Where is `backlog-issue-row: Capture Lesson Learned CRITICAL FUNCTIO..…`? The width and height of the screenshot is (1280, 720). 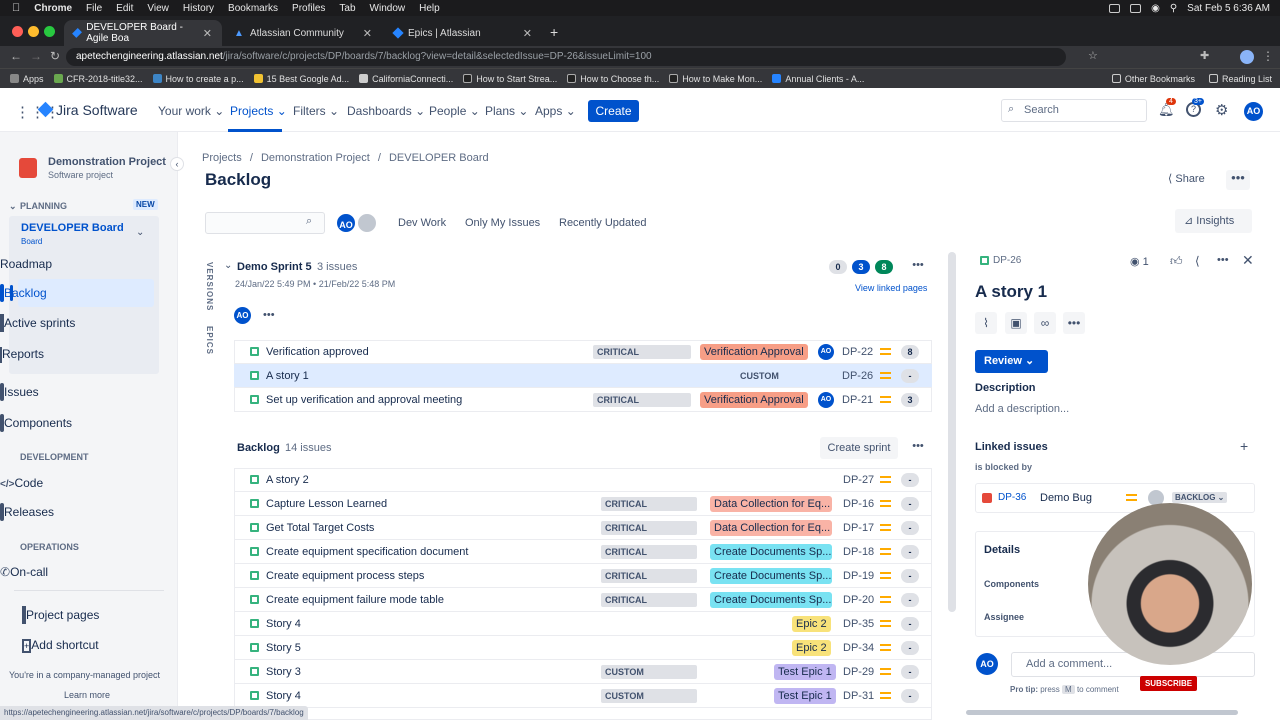 backlog-issue-row: Capture Lesson Learned CRITICAL FUNCTIO..… is located at coordinates (583, 504).